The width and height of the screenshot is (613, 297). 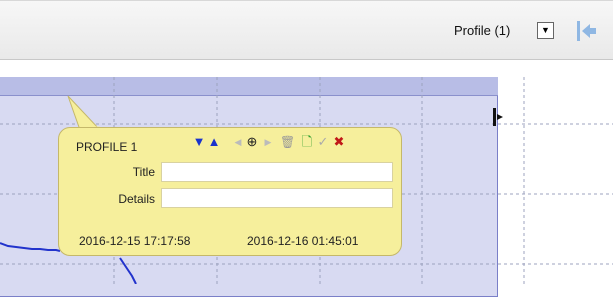 What do you see at coordinates (238, 142) in the screenshot?
I see `previous-icon: ◀` at bounding box center [238, 142].